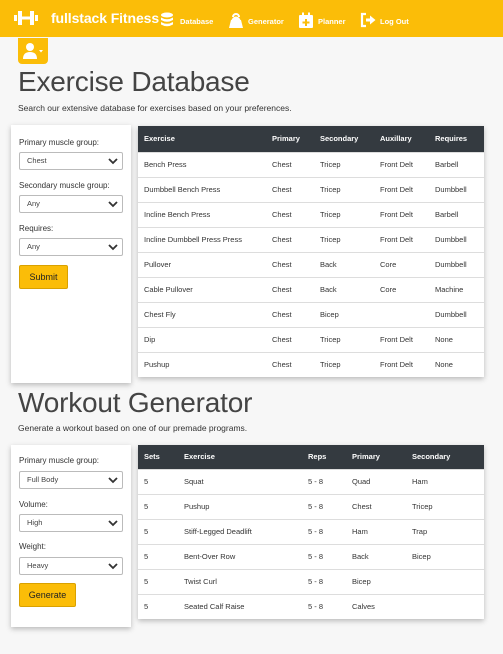 The image size is (503, 654). What do you see at coordinates (202, 239) in the screenshot?
I see `table-cell: Incline Dumbbell Press Press` at bounding box center [202, 239].